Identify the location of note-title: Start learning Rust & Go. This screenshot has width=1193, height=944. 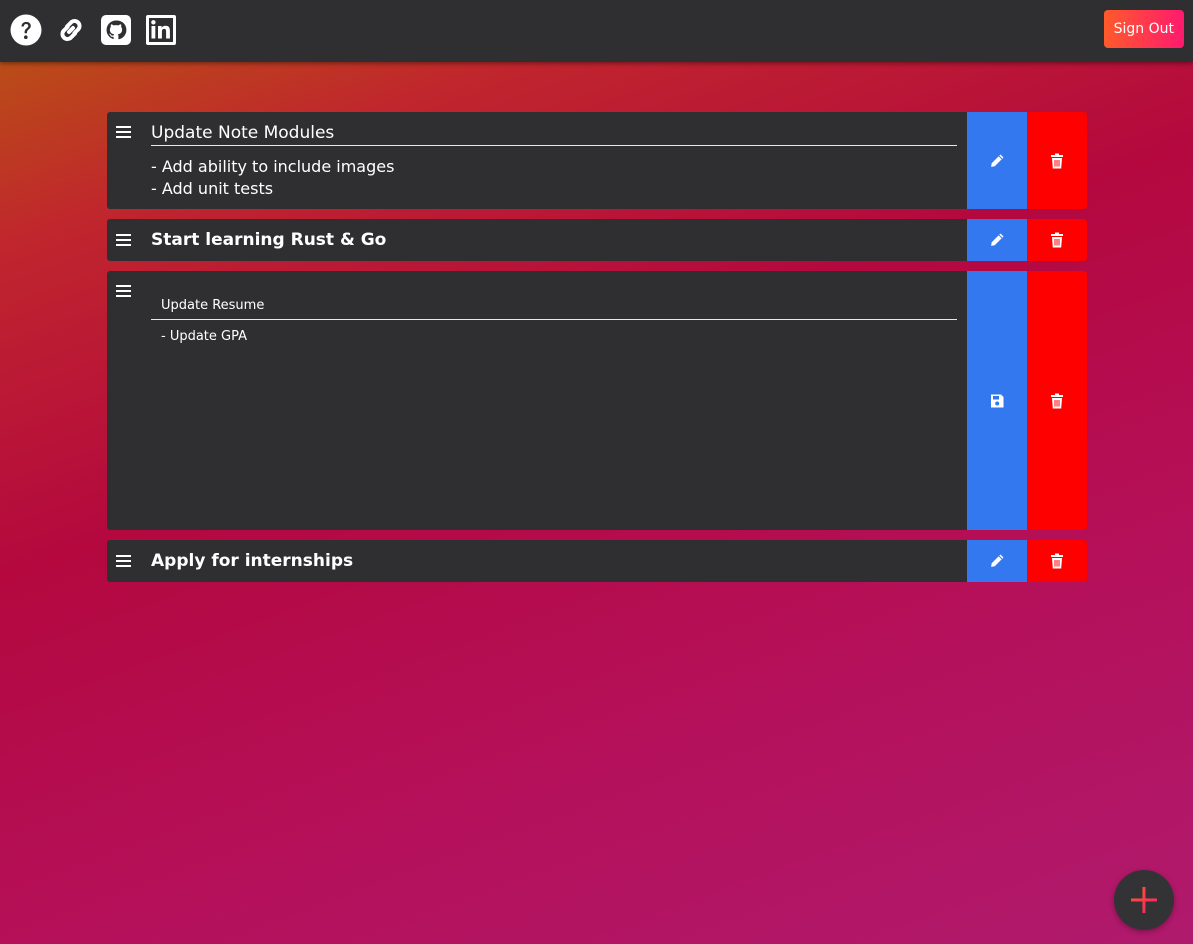
(269, 240).